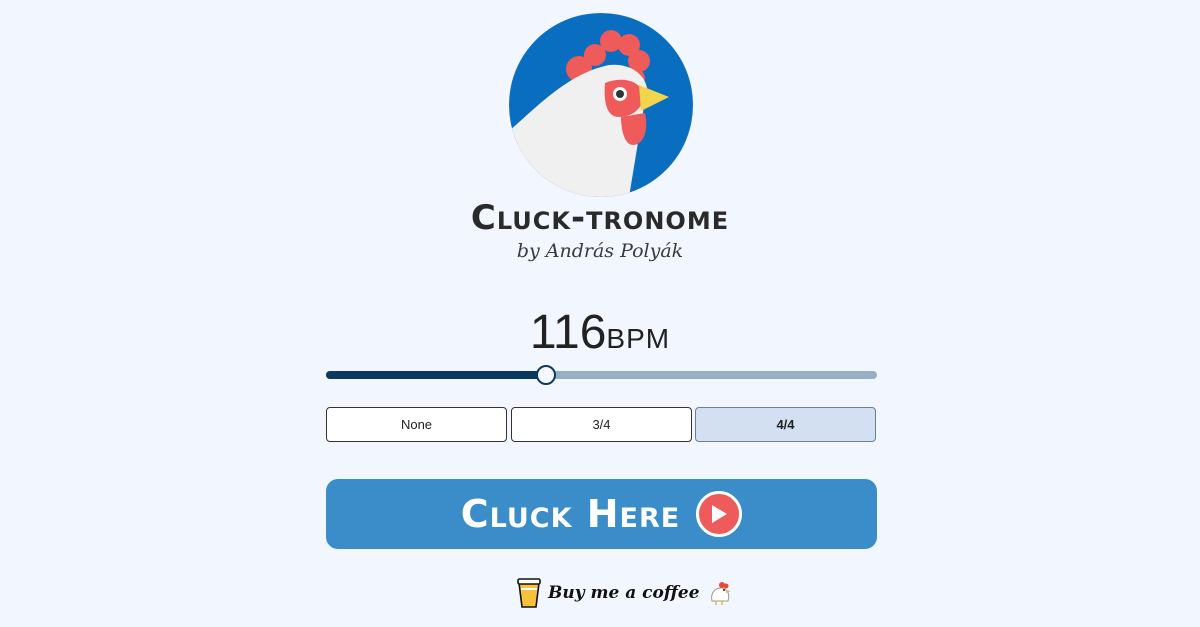 The width and height of the screenshot is (1200, 627). Describe the element at coordinates (601, 424) in the screenshot. I see `time-signature-3-4: 3/4` at that location.